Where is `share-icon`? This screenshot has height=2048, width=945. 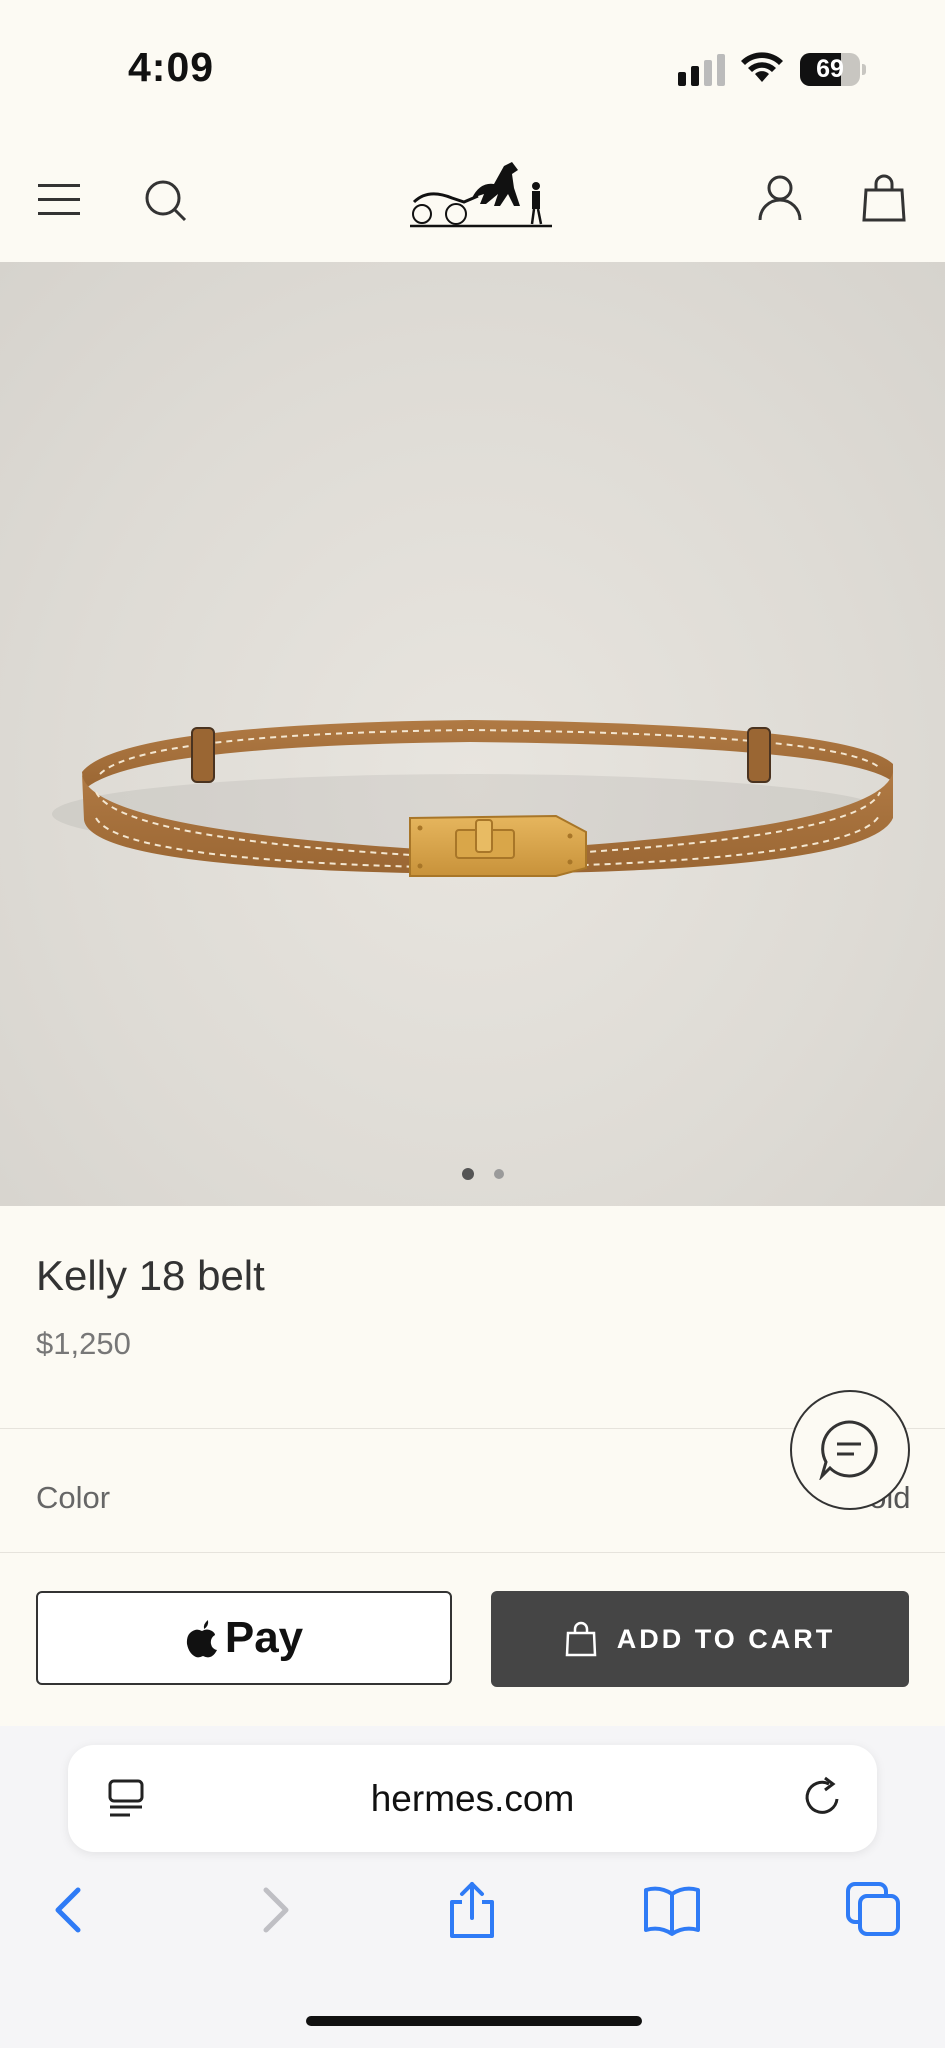
share-icon is located at coordinates (472, 1910).